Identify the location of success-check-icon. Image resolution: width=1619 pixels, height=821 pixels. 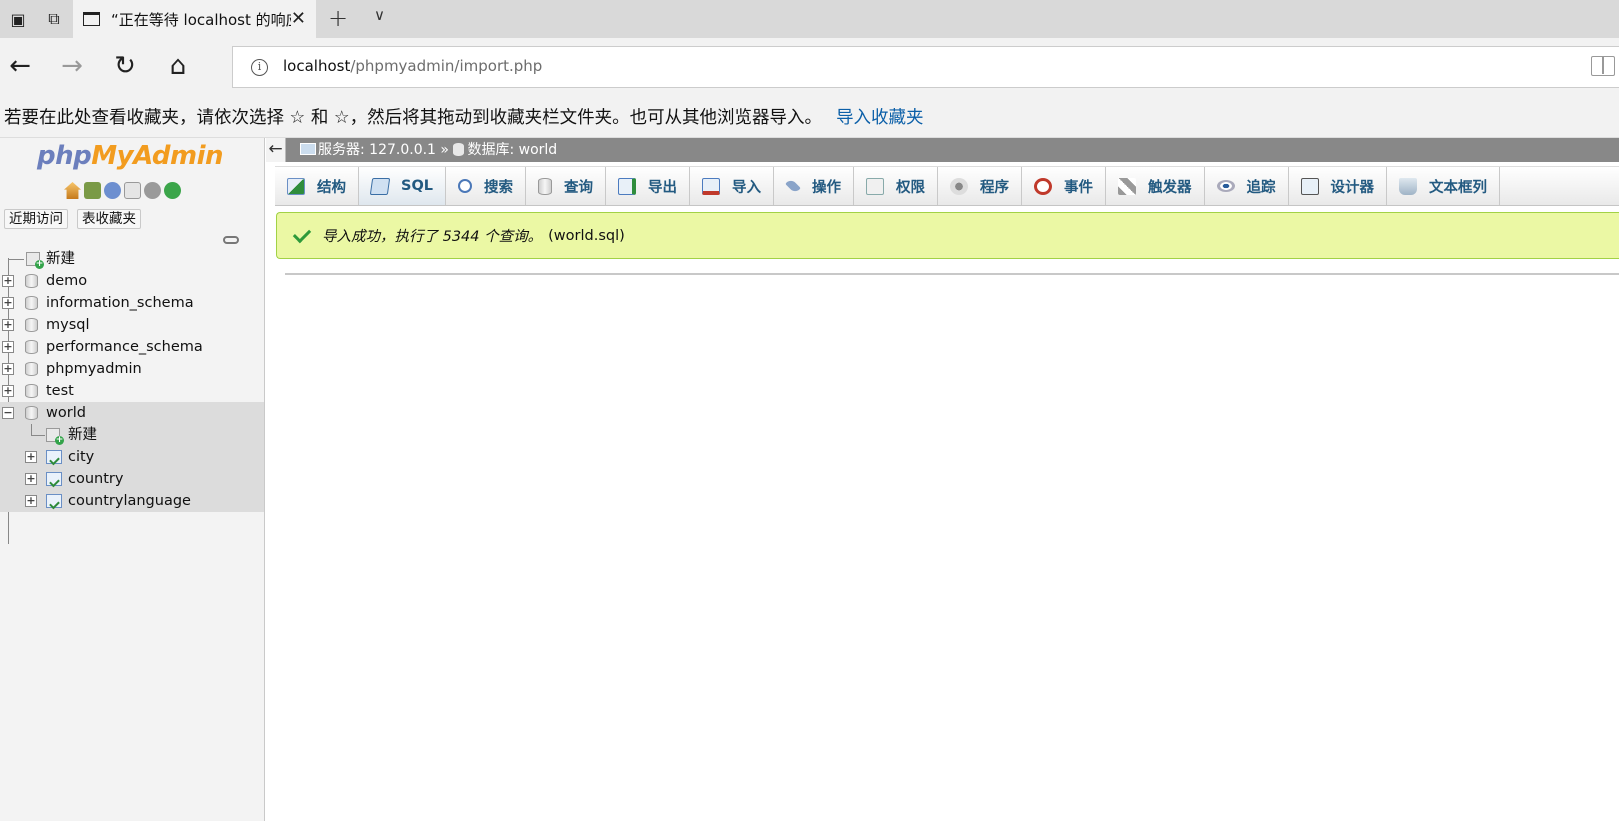
(302, 233).